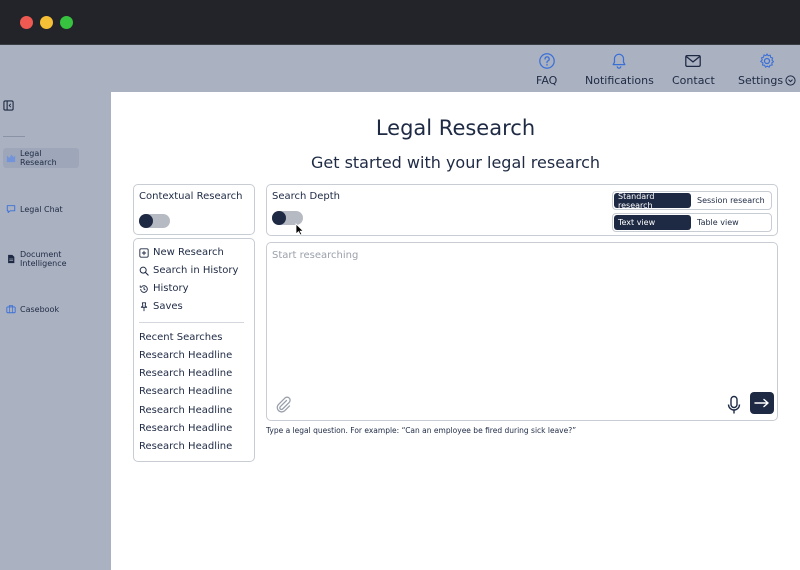 This screenshot has width=800, height=570. What do you see at coordinates (767, 69) in the screenshot?
I see `settings-nav: Settings` at bounding box center [767, 69].